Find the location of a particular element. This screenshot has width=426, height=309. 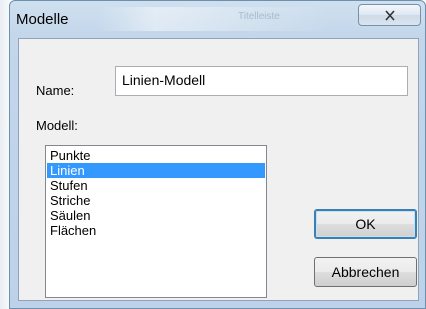

title-bar-glass: Titelleiste is located at coordinates (213, 19).